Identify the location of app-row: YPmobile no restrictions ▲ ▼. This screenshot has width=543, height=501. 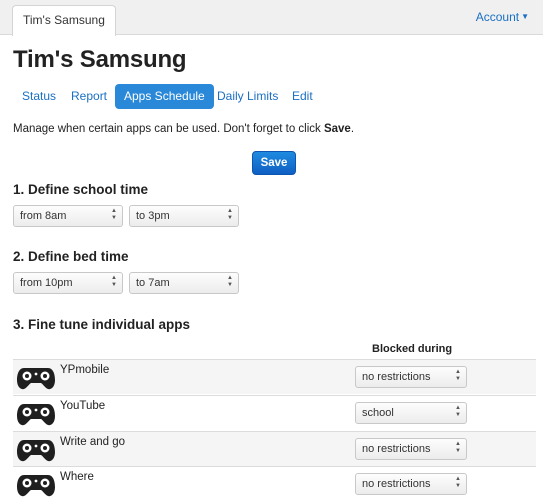
(274, 376).